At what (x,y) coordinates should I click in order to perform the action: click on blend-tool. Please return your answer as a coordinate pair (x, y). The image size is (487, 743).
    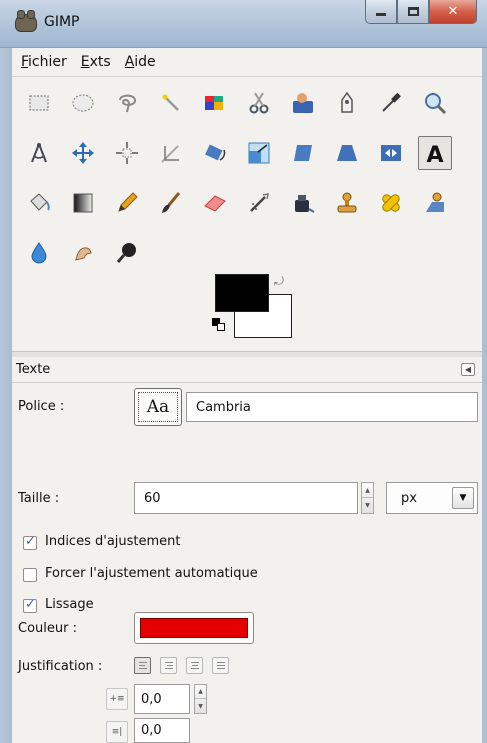
    Looking at the image, I should click on (83, 203).